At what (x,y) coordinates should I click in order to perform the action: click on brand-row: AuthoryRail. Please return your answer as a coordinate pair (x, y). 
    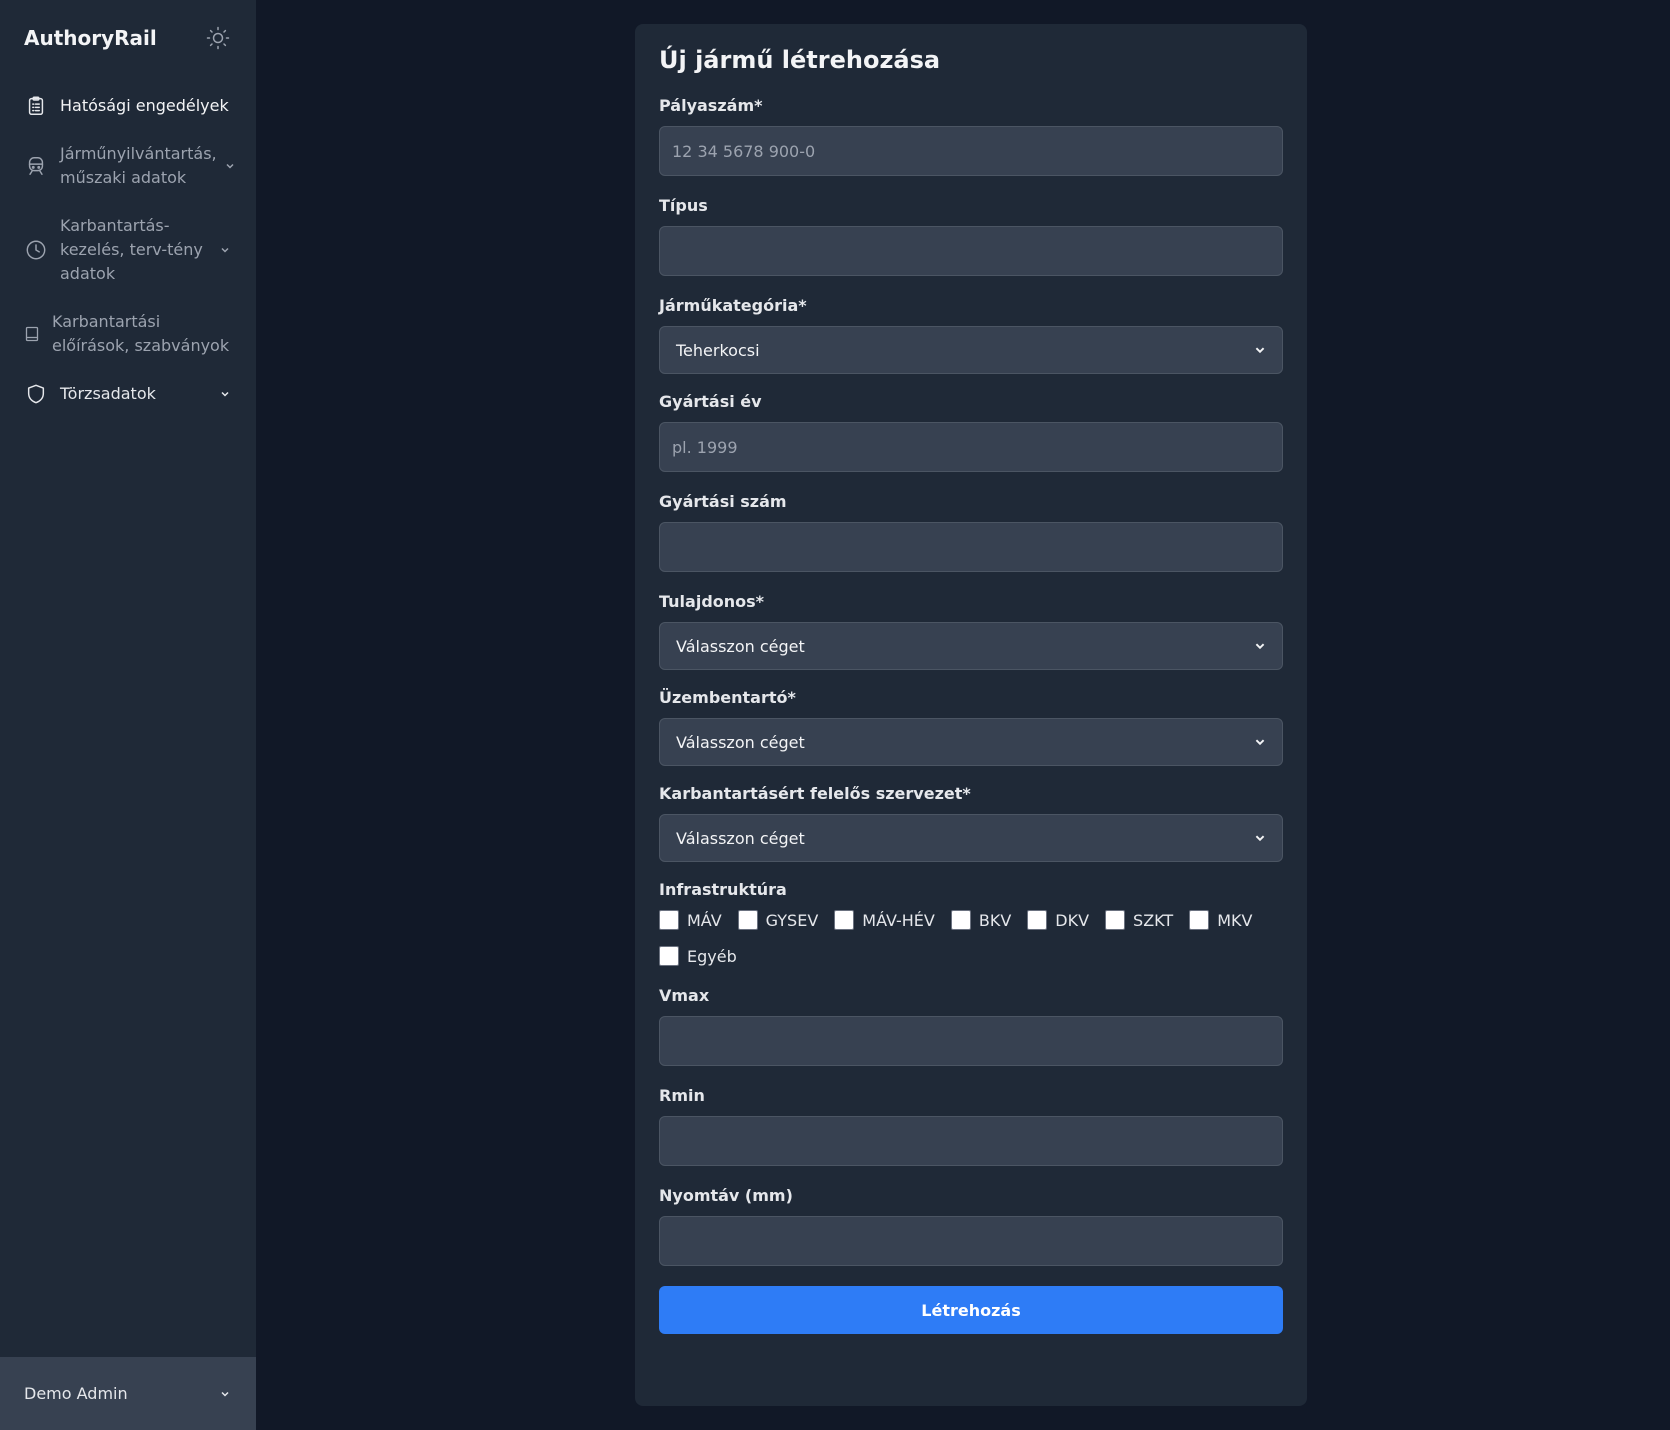
    Looking at the image, I should click on (128, 38).